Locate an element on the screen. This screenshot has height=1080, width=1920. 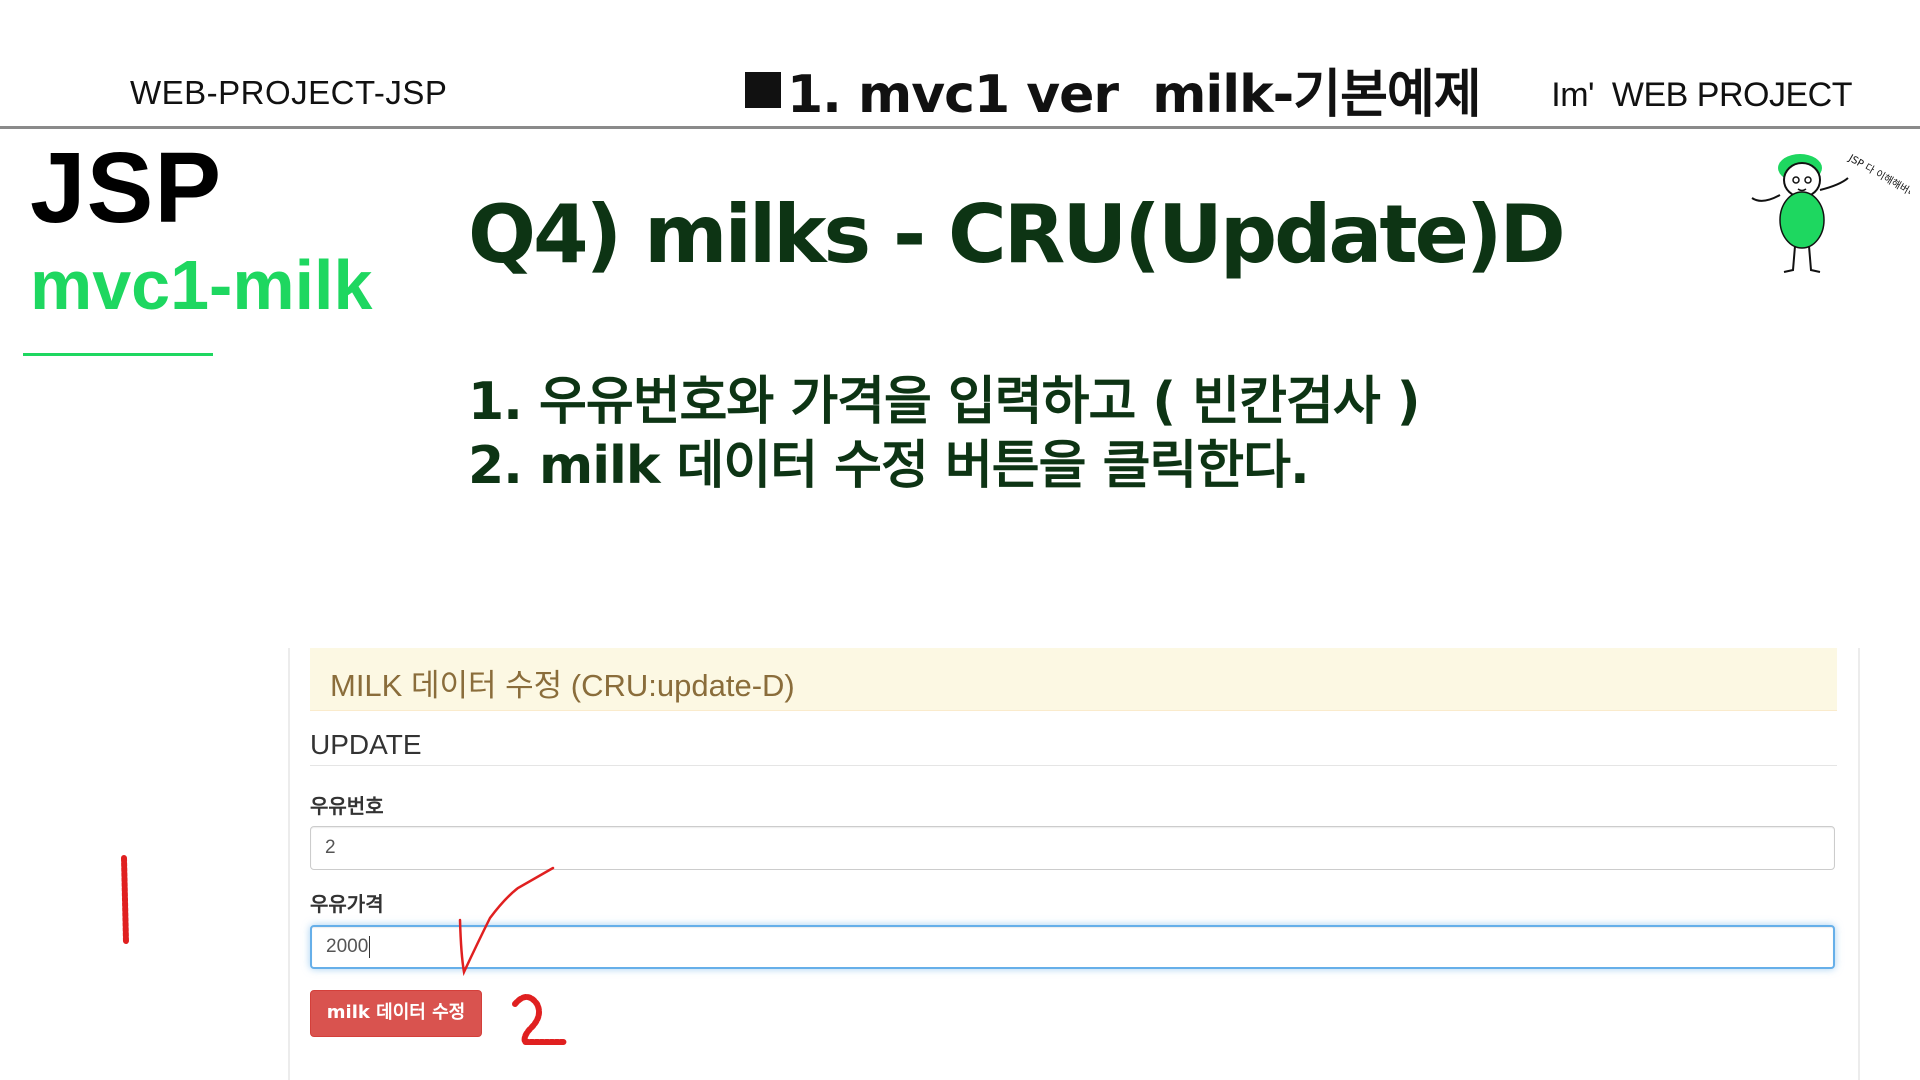
annotation-mark-2: 2 is located at coordinates (540, 1019).